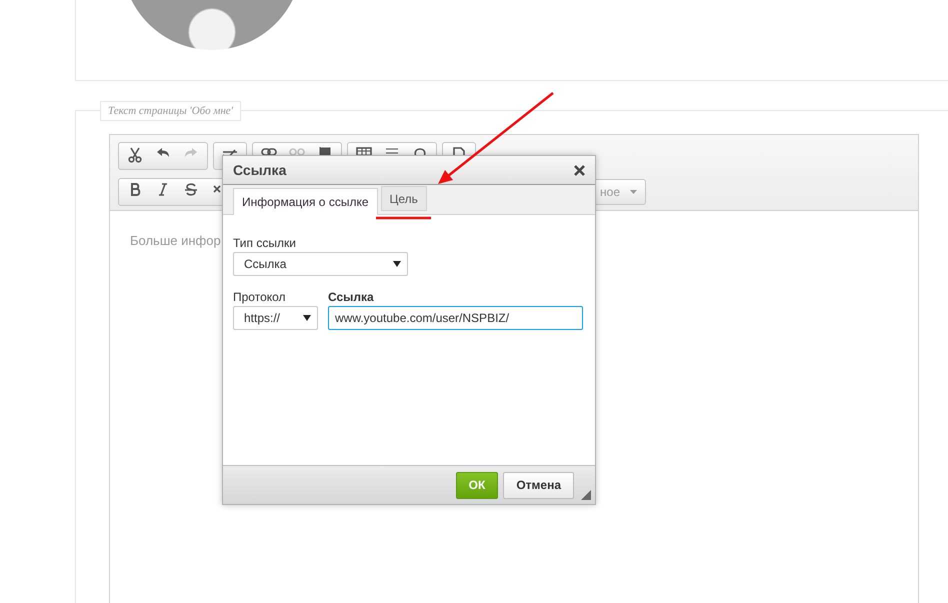 Image resolution: width=948 pixels, height=603 pixels. Describe the element at coordinates (351, 297) in the screenshot. I see `field-label: Ссылка` at that location.